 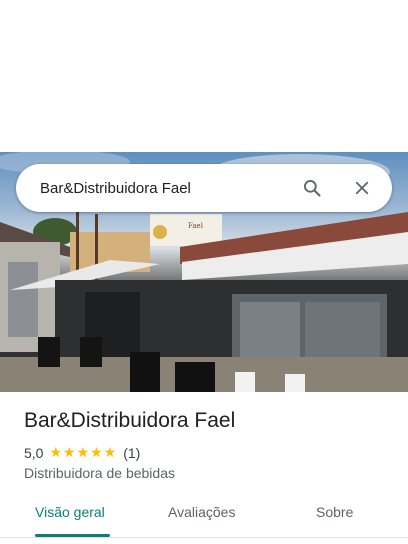 I want to click on tabs-divider, so click(x=204, y=537).